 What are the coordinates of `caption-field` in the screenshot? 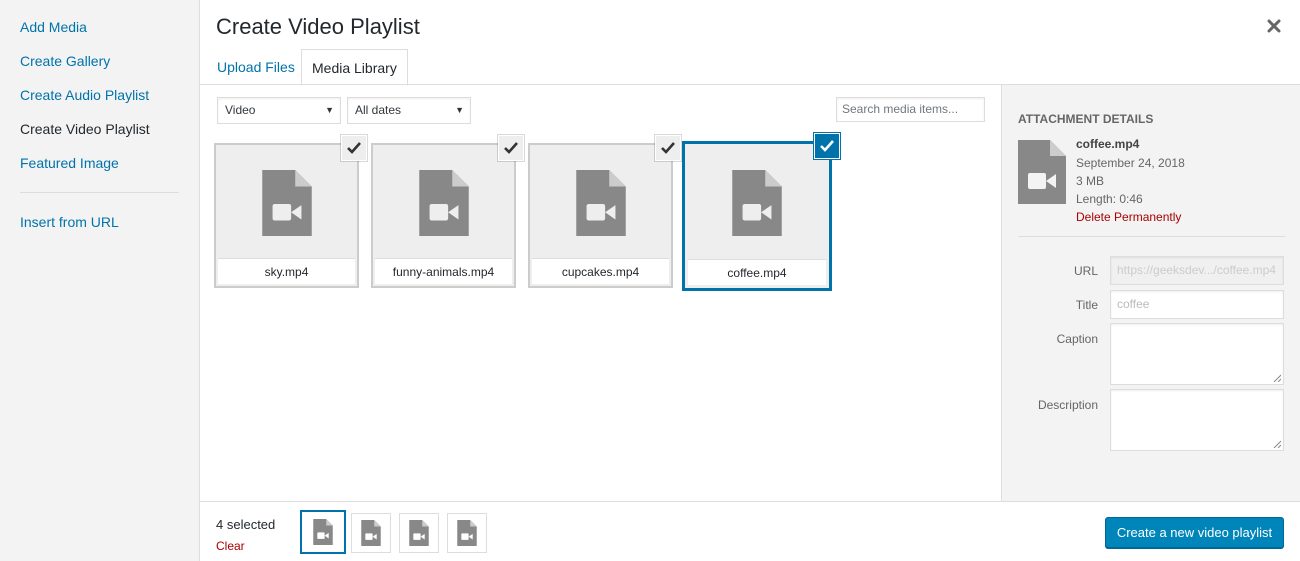 It's located at (1197, 354).